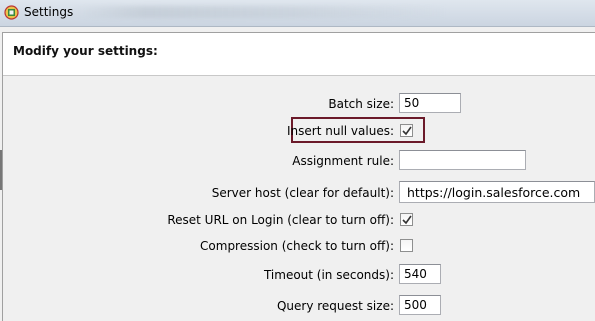 This screenshot has width=595, height=321. Describe the element at coordinates (430, 103) in the screenshot. I see `batch-size-input` at that location.